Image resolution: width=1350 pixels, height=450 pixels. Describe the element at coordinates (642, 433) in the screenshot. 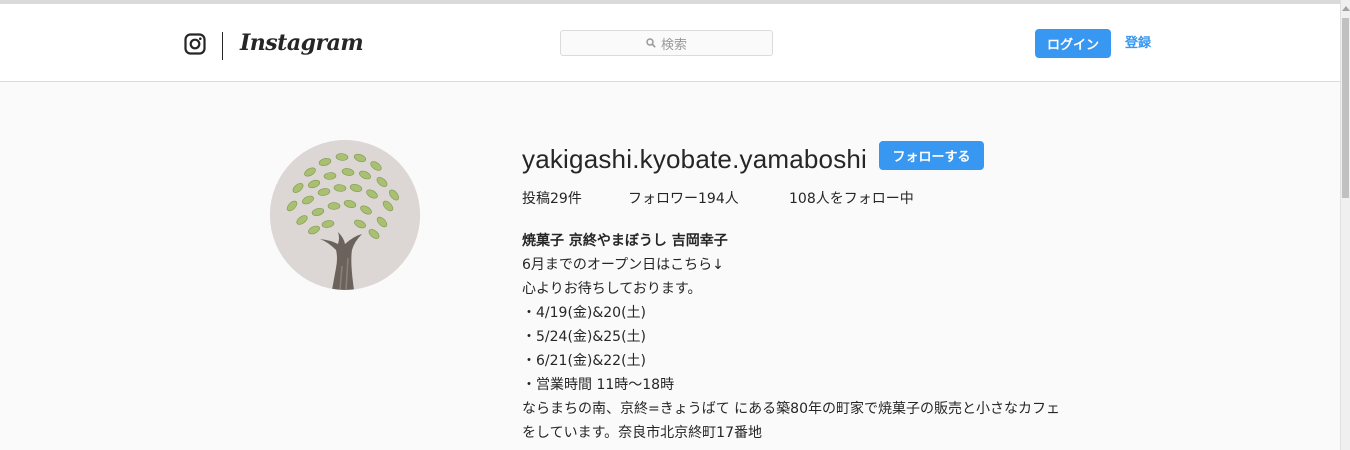

I see `bio-line: をしています。奈良市北京終町17番地` at that location.